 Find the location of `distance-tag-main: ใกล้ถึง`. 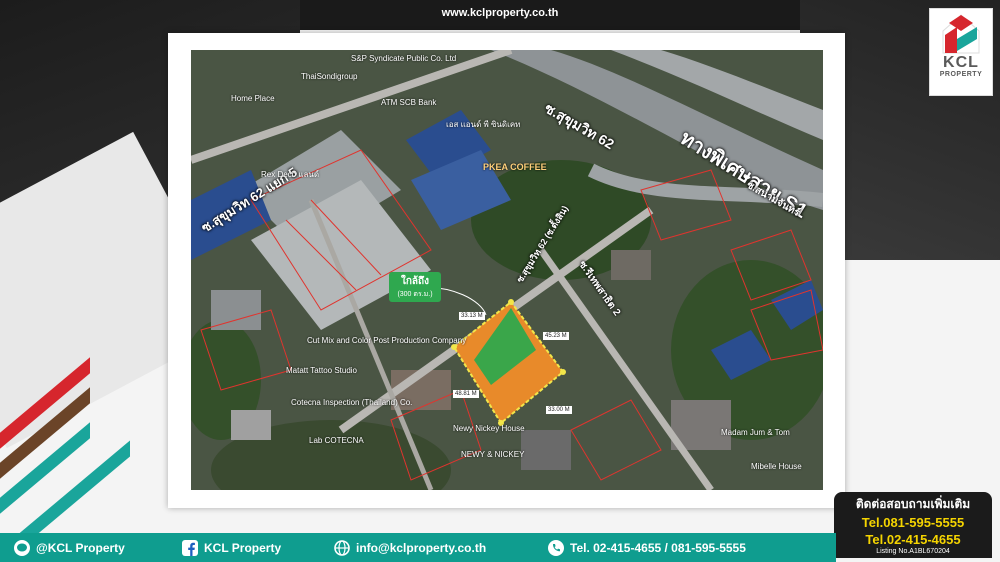

distance-tag-main: ใกล้ถึง is located at coordinates (414, 281).